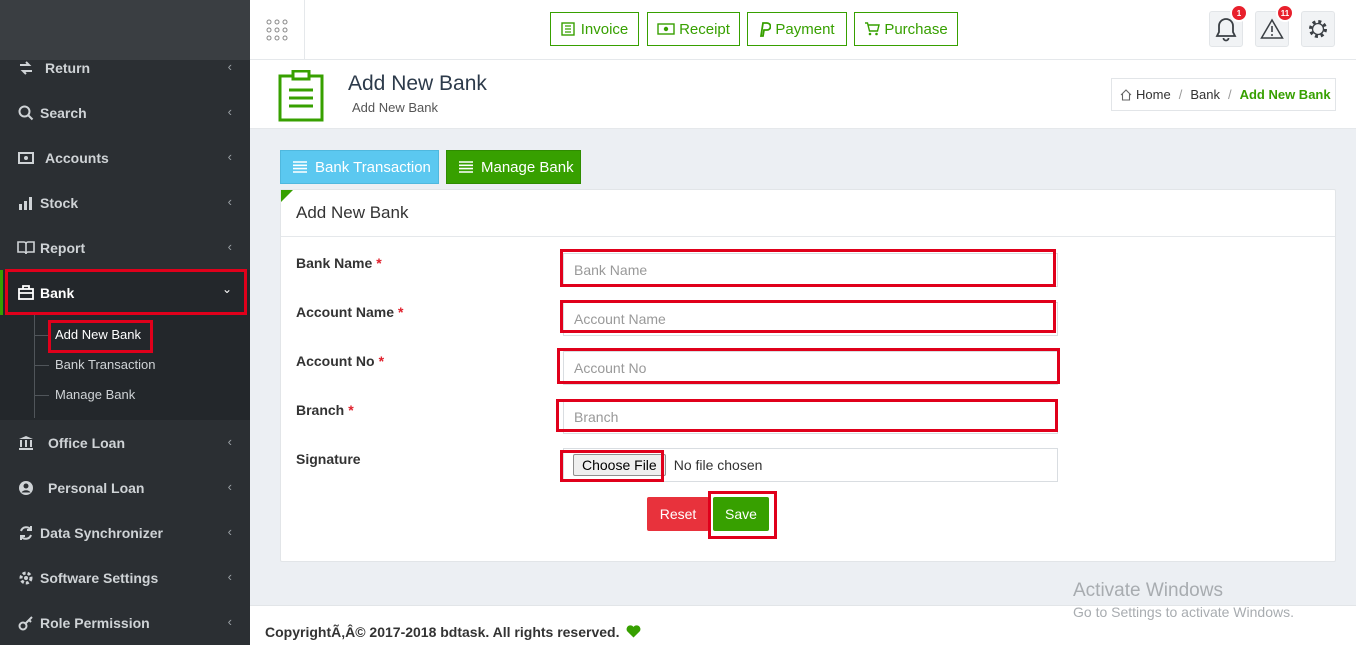 This screenshot has width=1356, height=645. What do you see at coordinates (1153, 94) in the screenshot?
I see `breadcrumb-home: Home` at bounding box center [1153, 94].